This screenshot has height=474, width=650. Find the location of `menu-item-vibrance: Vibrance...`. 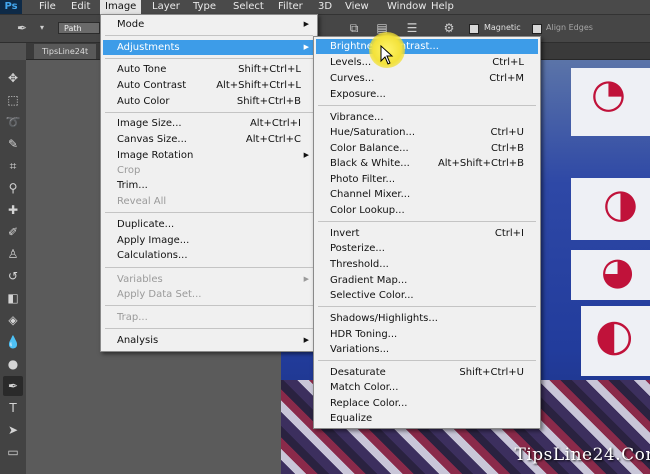

menu-item-vibrance: Vibrance... is located at coordinates (427, 117).